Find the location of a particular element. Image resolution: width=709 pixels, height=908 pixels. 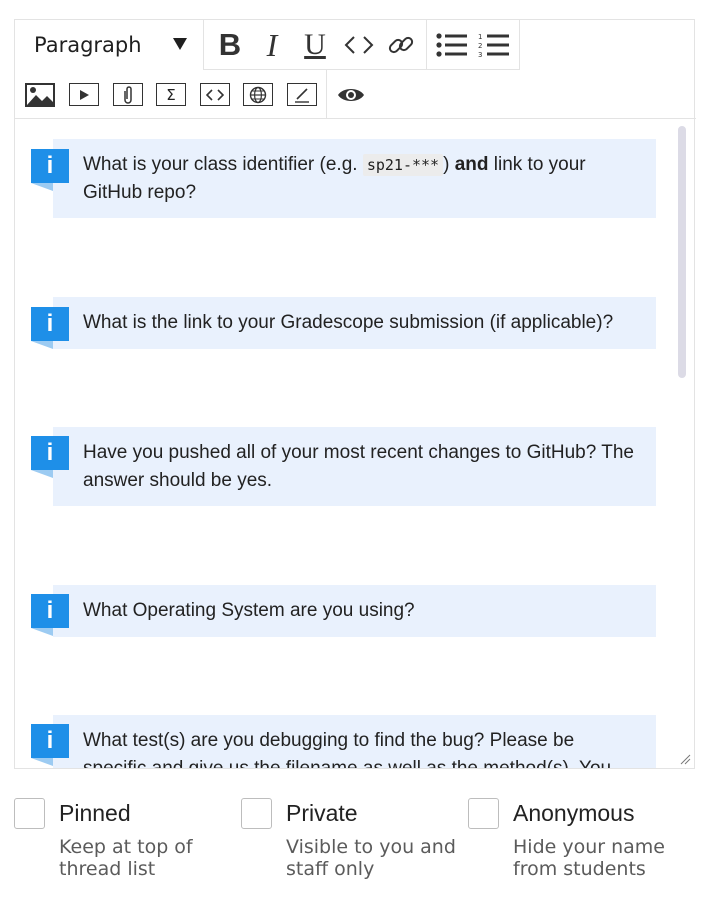

option-description: Visible to you and staff only is located at coordinates (371, 858).